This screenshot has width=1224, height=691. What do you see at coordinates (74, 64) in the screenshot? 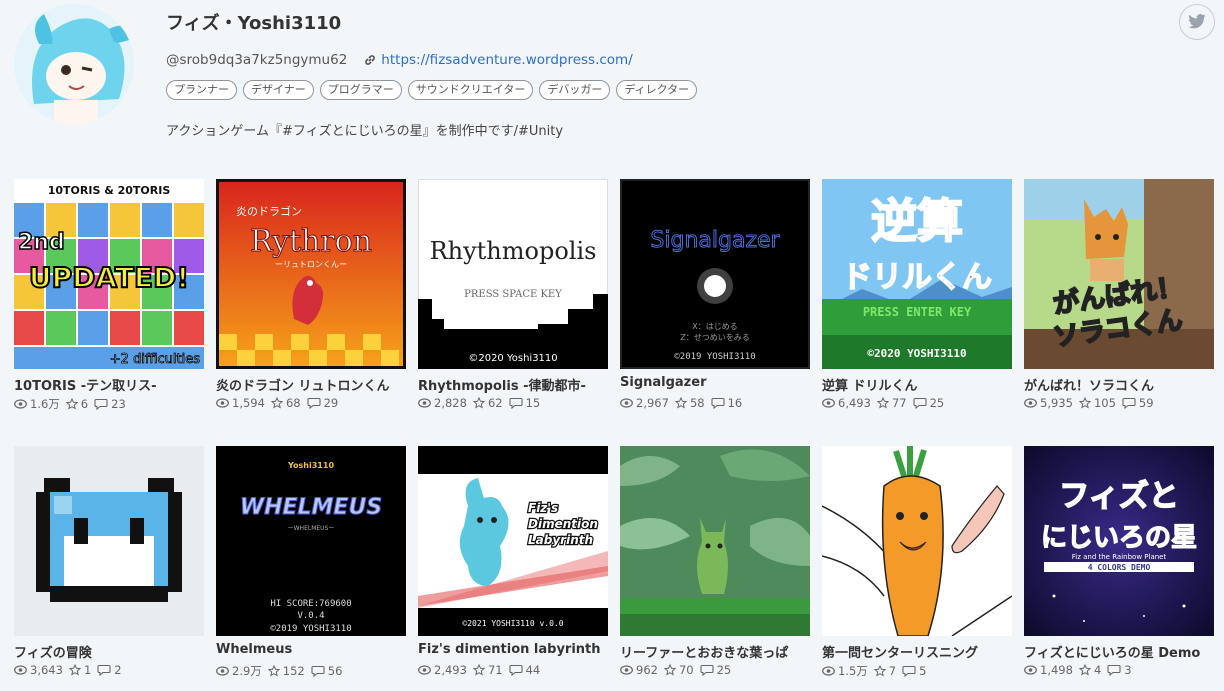
I see `profile-avatar` at bounding box center [74, 64].